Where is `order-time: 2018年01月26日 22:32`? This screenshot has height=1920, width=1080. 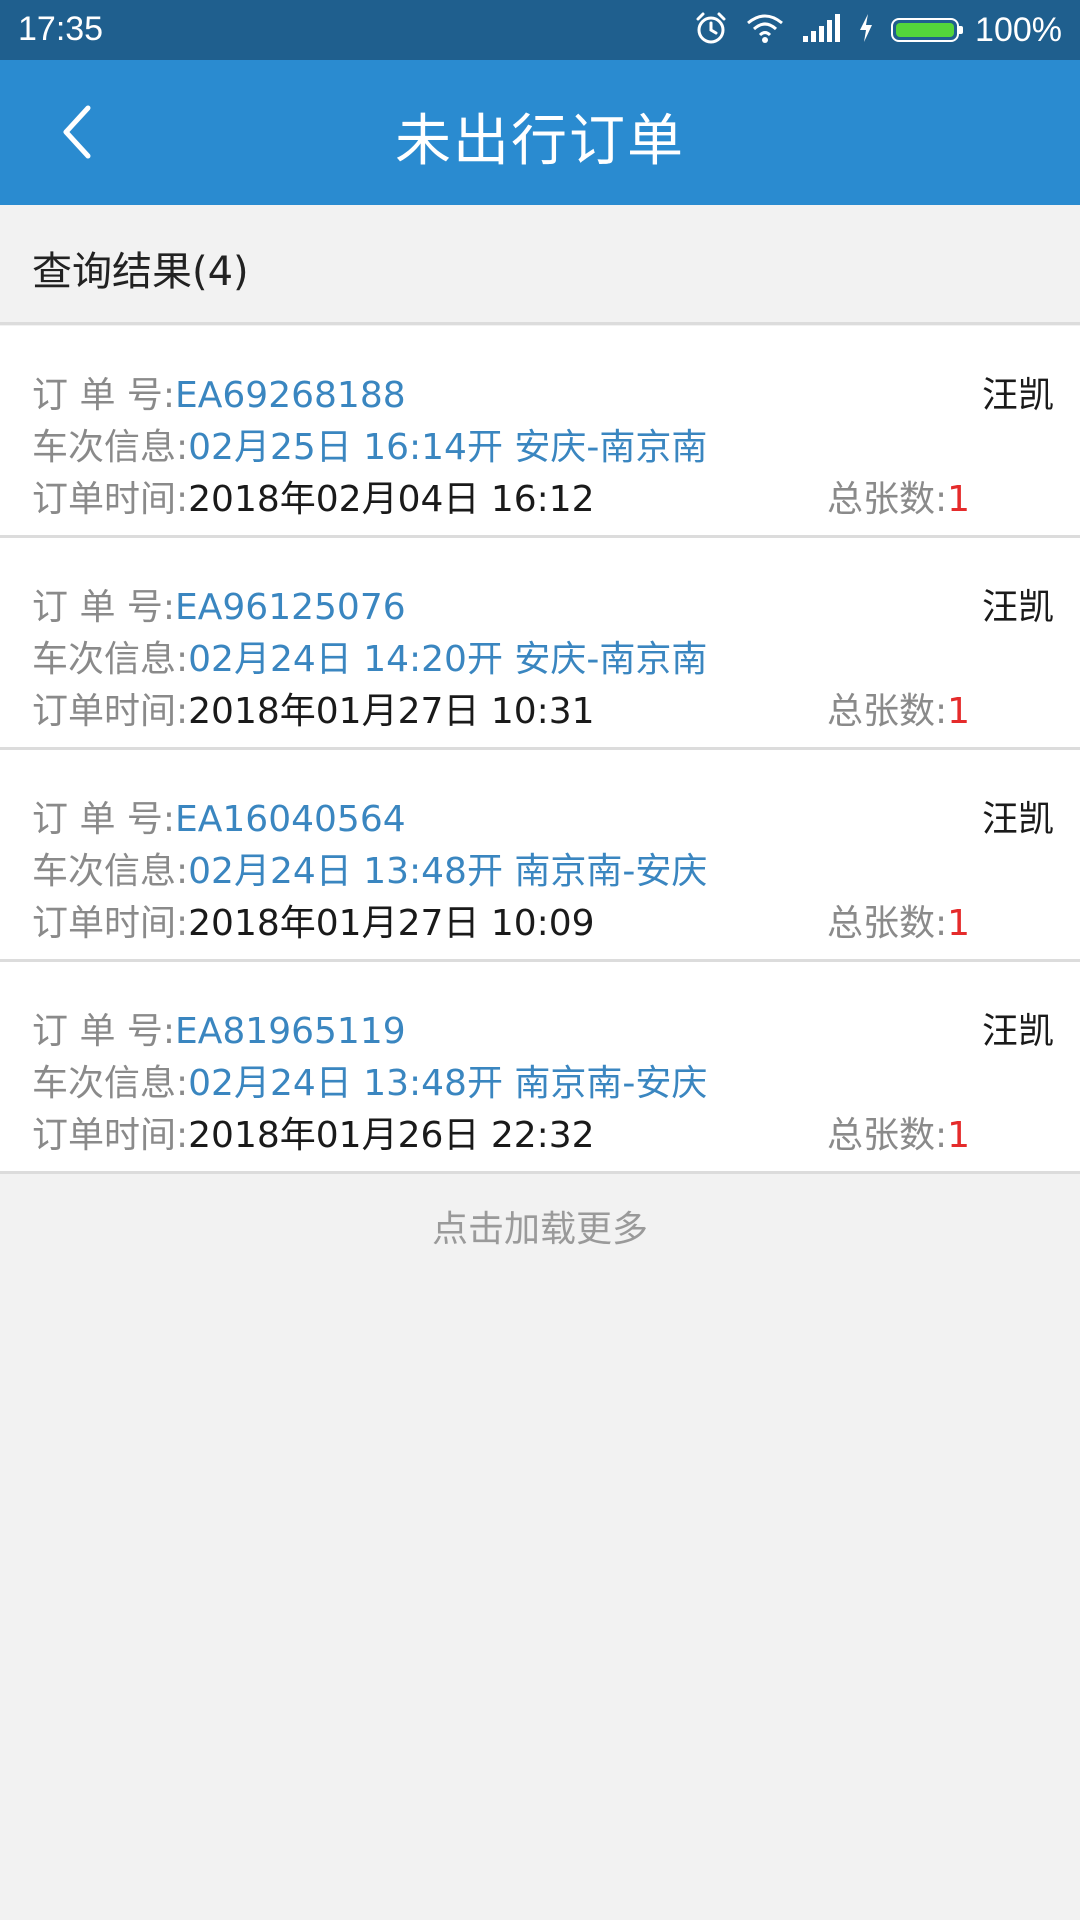 order-time: 2018年01月26日 22:32 is located at coordinates (391, 1135).